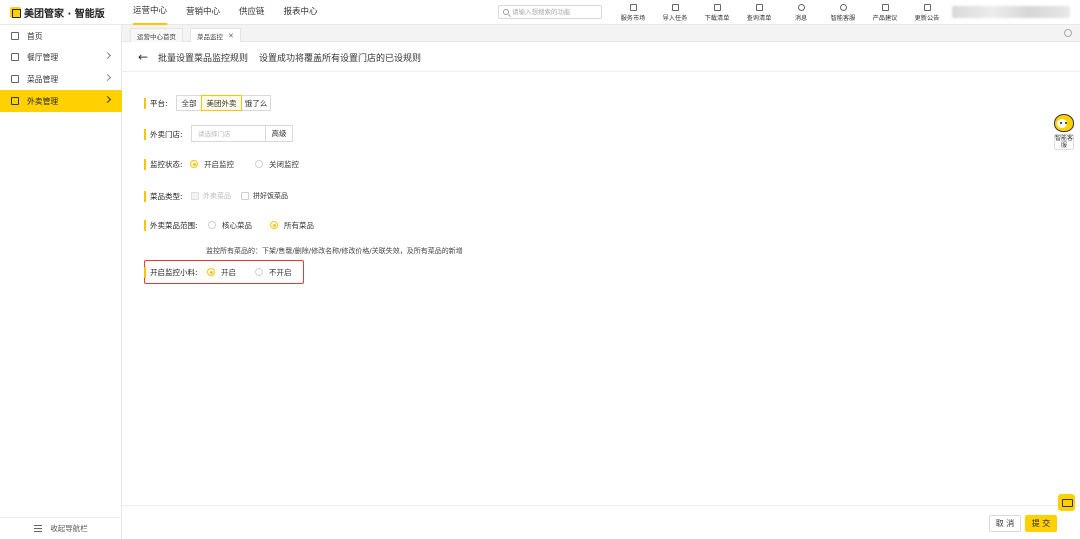 The image size is (1080, 539). I want to click on store-row: 外卖门店:, so click(163, 134).